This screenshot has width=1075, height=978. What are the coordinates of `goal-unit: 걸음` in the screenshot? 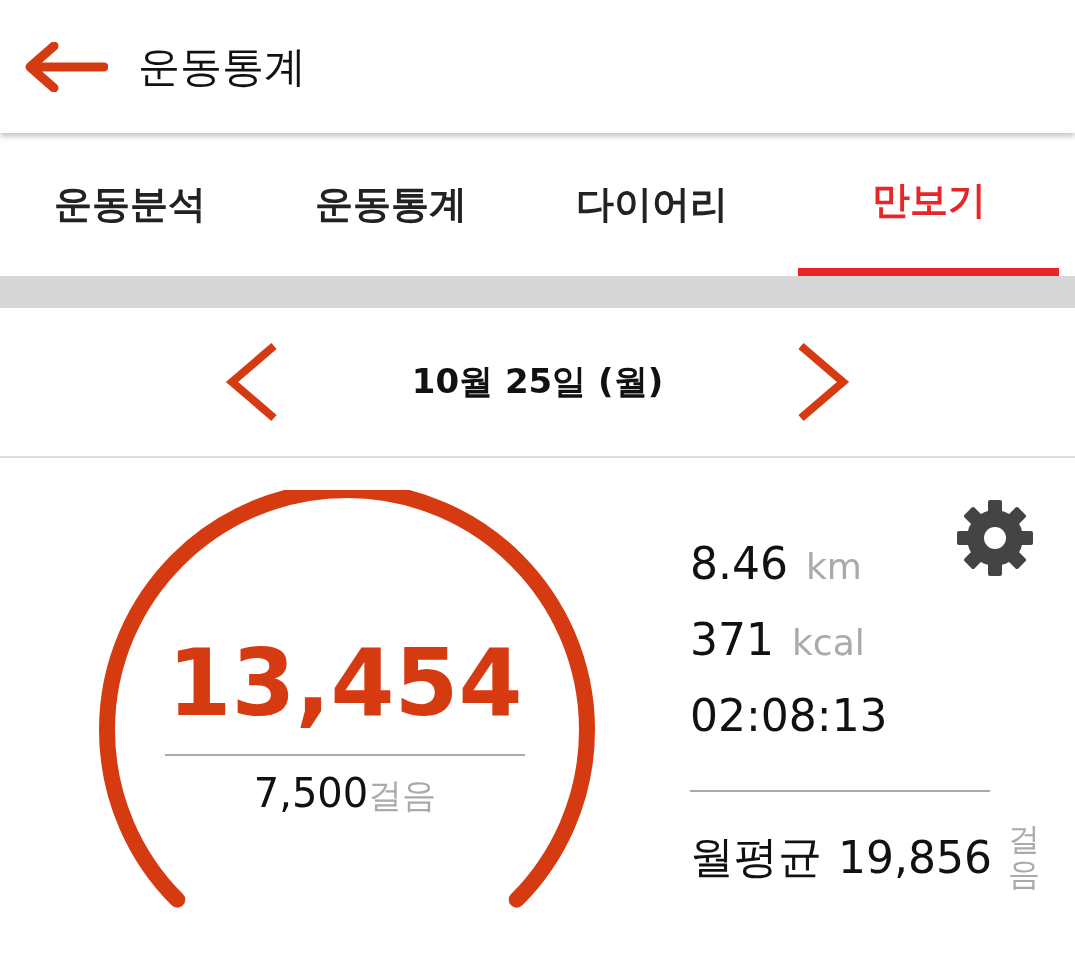 It's located at (402, 795).